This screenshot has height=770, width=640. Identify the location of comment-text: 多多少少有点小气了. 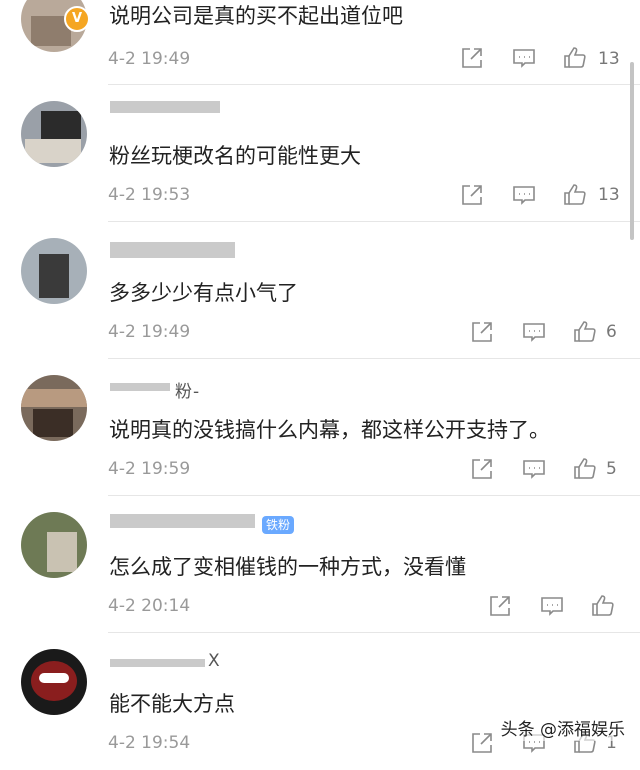
(203, 293).